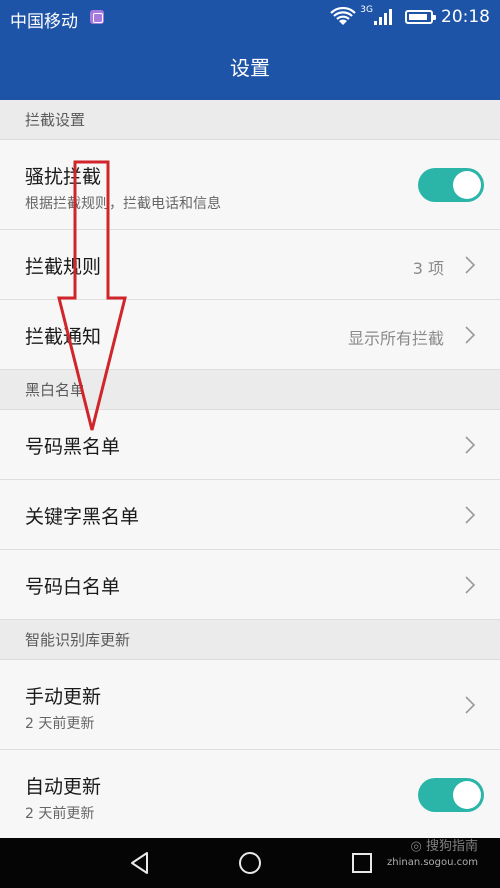 The width and height of the screenshot is (500, 888). I want to click on manual-update-row: 手动更新 2 天前更新, so click(250, 705).